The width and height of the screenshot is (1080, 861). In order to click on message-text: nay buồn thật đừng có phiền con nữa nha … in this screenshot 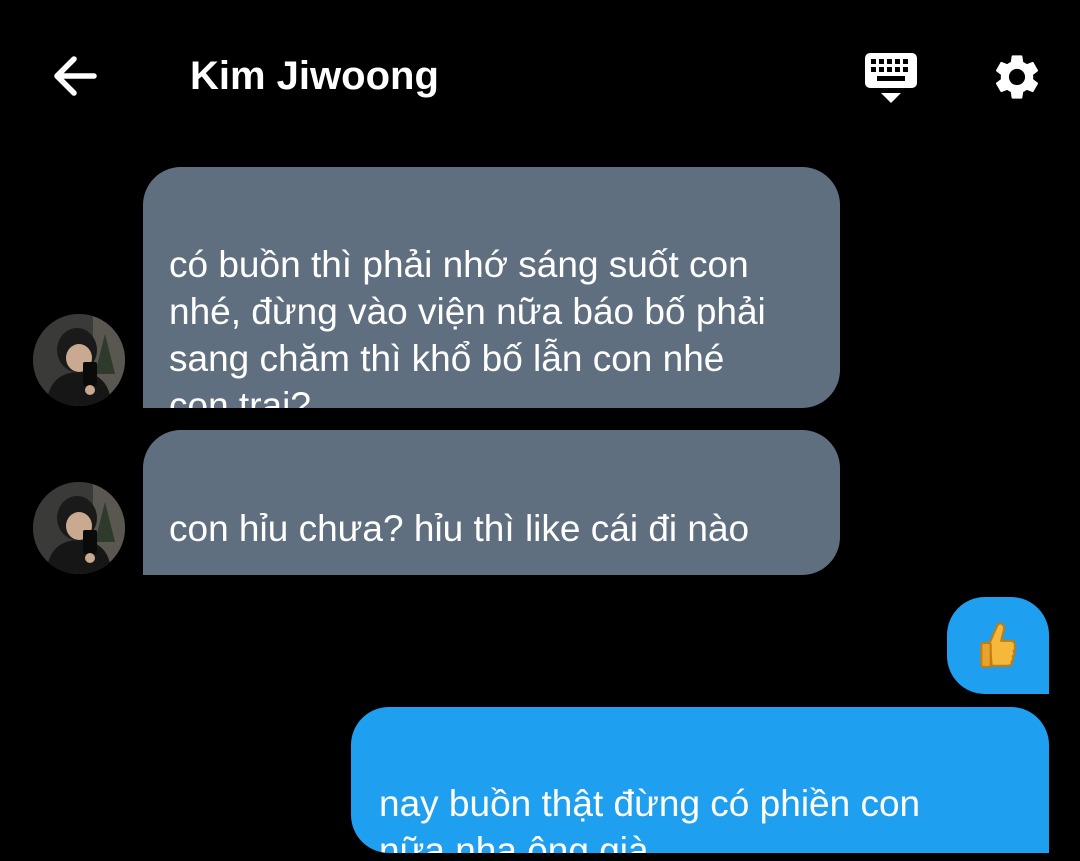, I will do `click(650, 818)`.